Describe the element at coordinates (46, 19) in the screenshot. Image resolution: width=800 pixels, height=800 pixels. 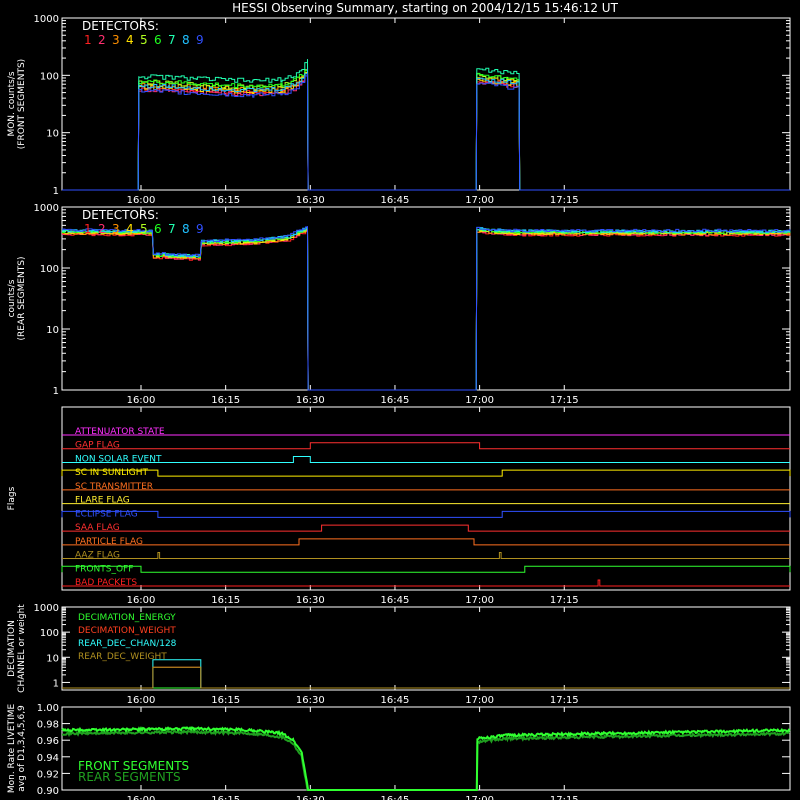
I see `front-ytick-label: 1000` at that location.